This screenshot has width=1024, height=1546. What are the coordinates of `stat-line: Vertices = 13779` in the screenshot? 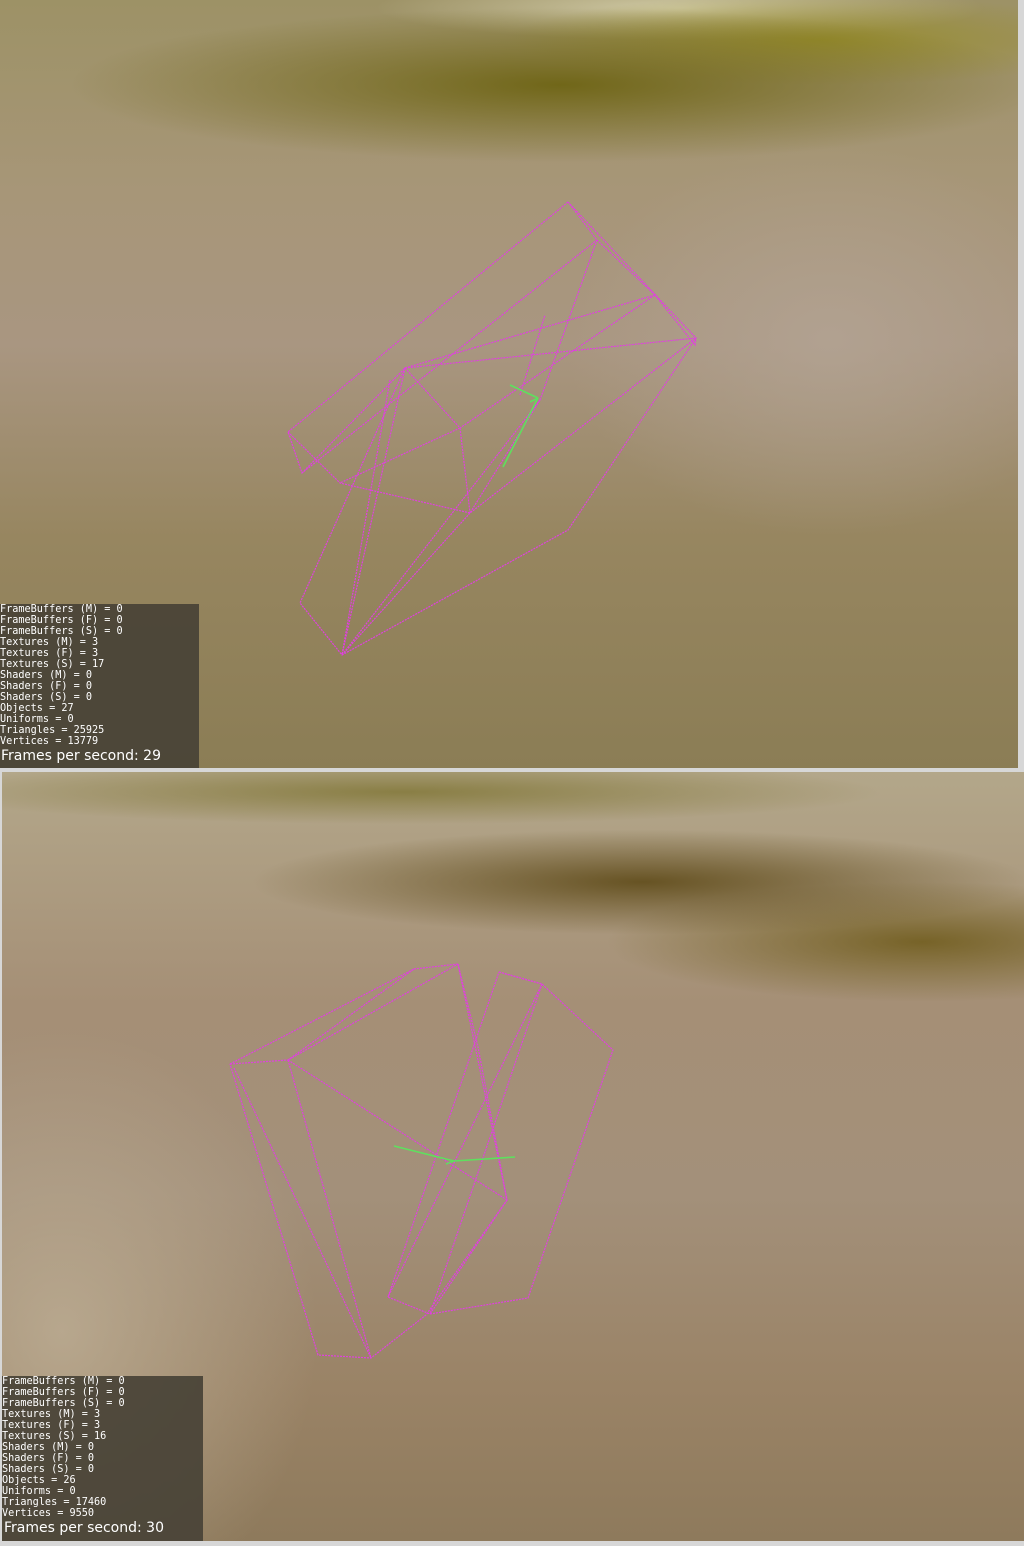 It's located at (49, 741).